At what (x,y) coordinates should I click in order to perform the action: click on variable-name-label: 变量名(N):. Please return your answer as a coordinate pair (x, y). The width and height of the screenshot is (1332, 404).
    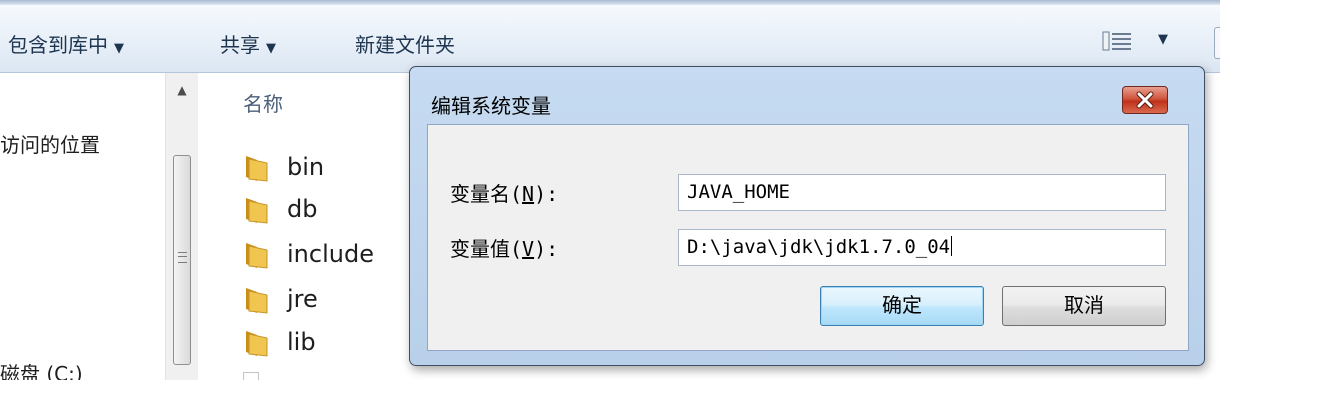
    Looking at the image, I should click on (504, 192).